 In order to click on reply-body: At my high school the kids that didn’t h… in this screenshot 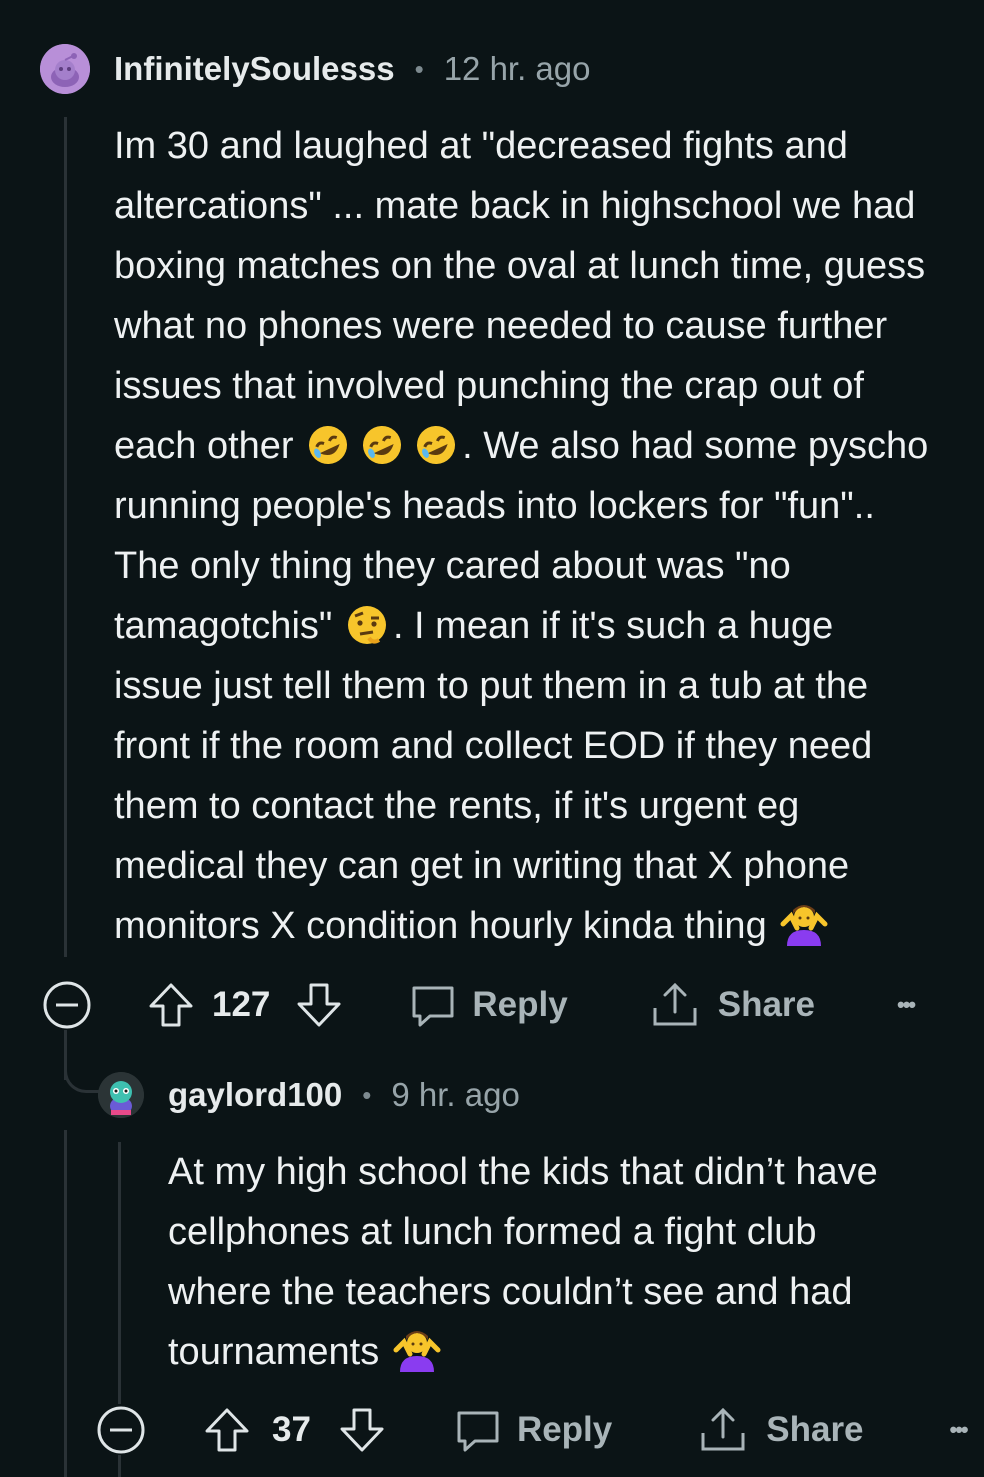, I will do `click(523, 1262)`.